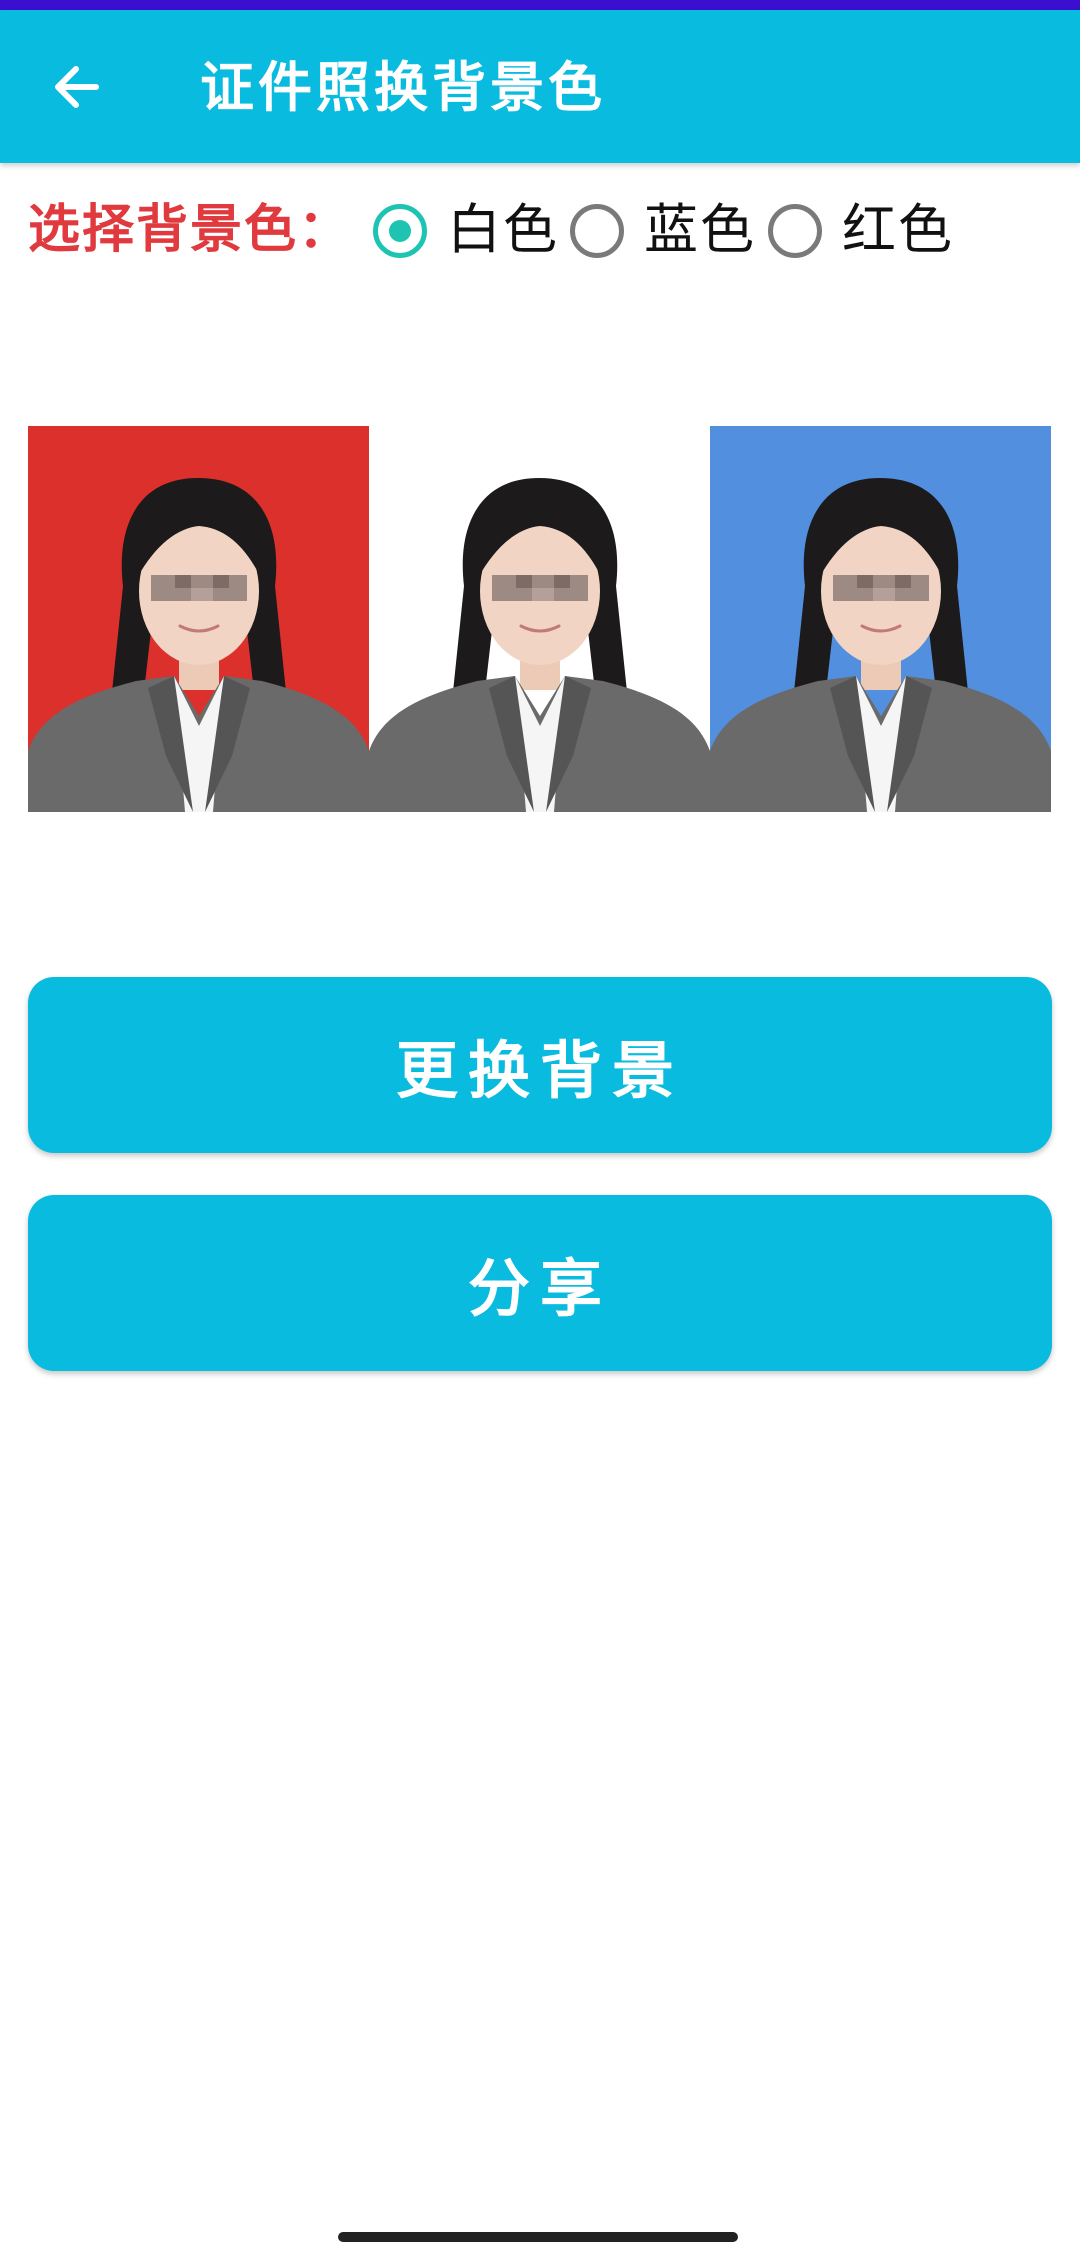  What do you see at coordinates (503, 229) in the screenshot?
I see `radio-white-label: 白色` at bounding box center [503, 229].